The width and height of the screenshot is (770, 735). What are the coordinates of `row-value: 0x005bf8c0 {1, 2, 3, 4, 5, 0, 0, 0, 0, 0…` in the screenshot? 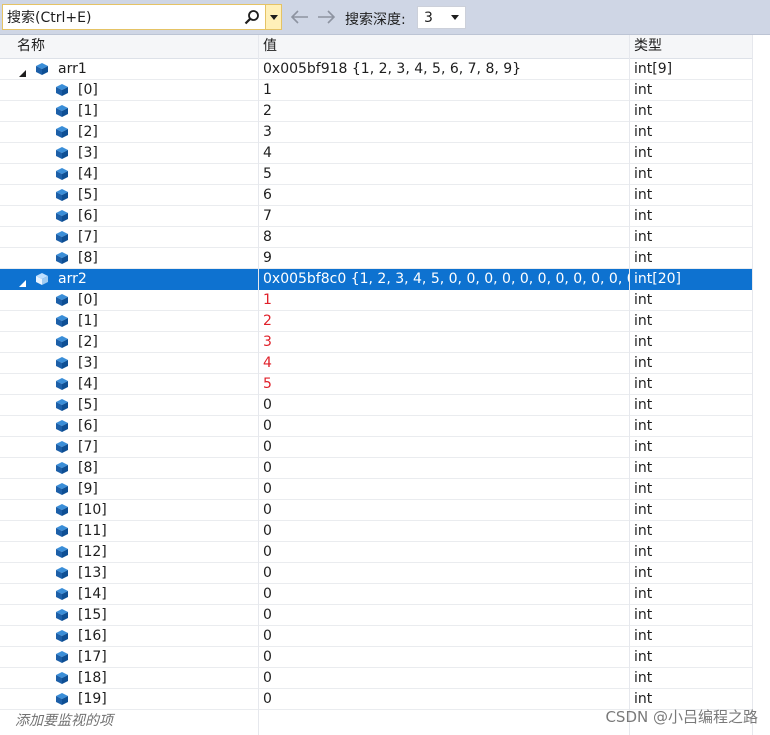 It's located at (446, 279).